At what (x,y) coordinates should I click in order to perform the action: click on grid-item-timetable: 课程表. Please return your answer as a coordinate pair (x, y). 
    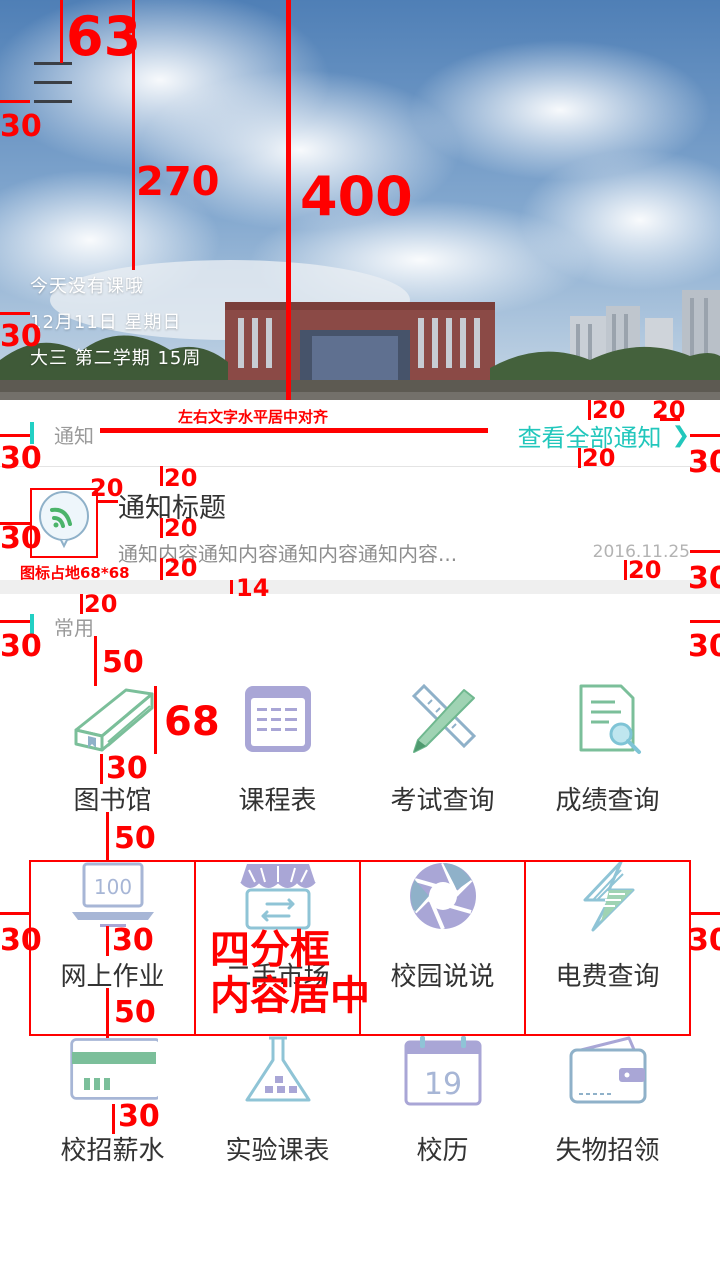
    Looking at the image, I should click on (277, 750).